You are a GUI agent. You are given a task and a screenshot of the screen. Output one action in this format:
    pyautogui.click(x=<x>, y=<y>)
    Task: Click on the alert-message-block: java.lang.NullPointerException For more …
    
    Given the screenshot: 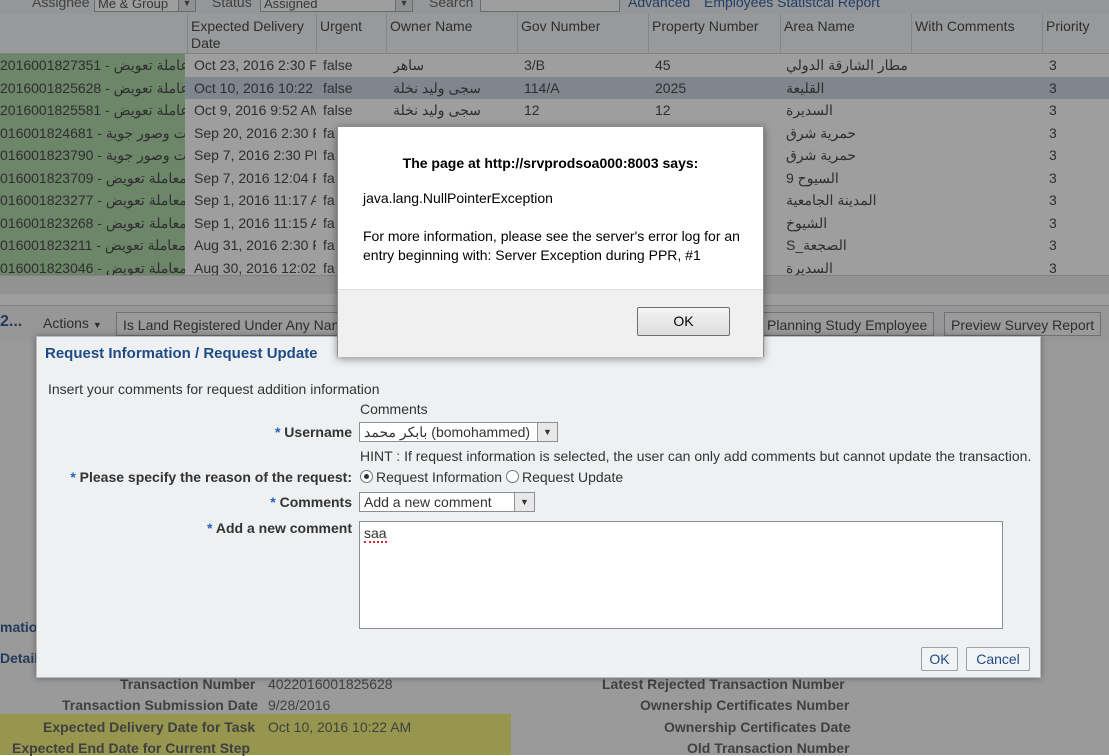 What is the action you would take?
    pyautogui.click(x=553, y=227)
    